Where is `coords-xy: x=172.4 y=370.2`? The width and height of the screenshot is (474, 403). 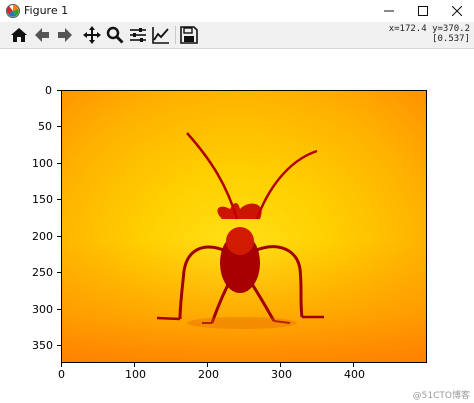
coords-xy: x=172.4 y=370.2 is located at coordinates (429, 29).